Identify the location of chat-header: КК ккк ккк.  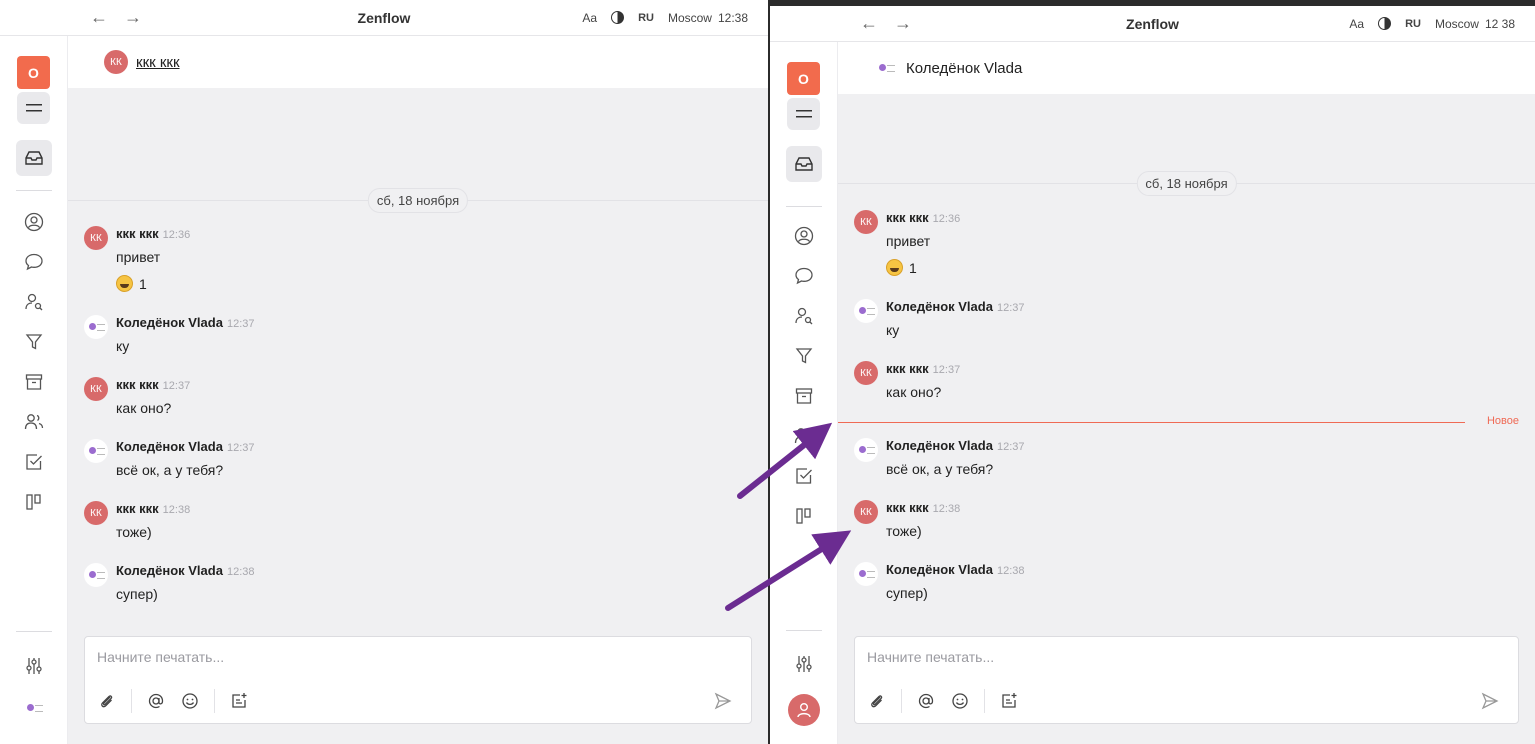
(418, 62).